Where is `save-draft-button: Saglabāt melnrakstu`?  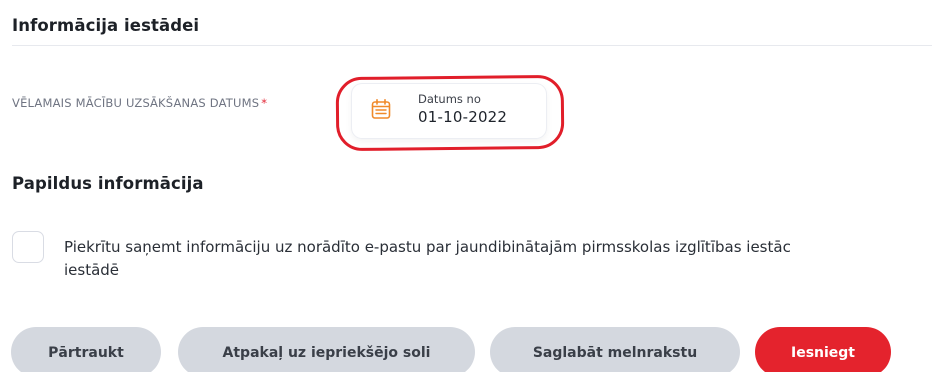
save-draft-button: Saglabāt melnrakstu is located at coordinates (615, 349).